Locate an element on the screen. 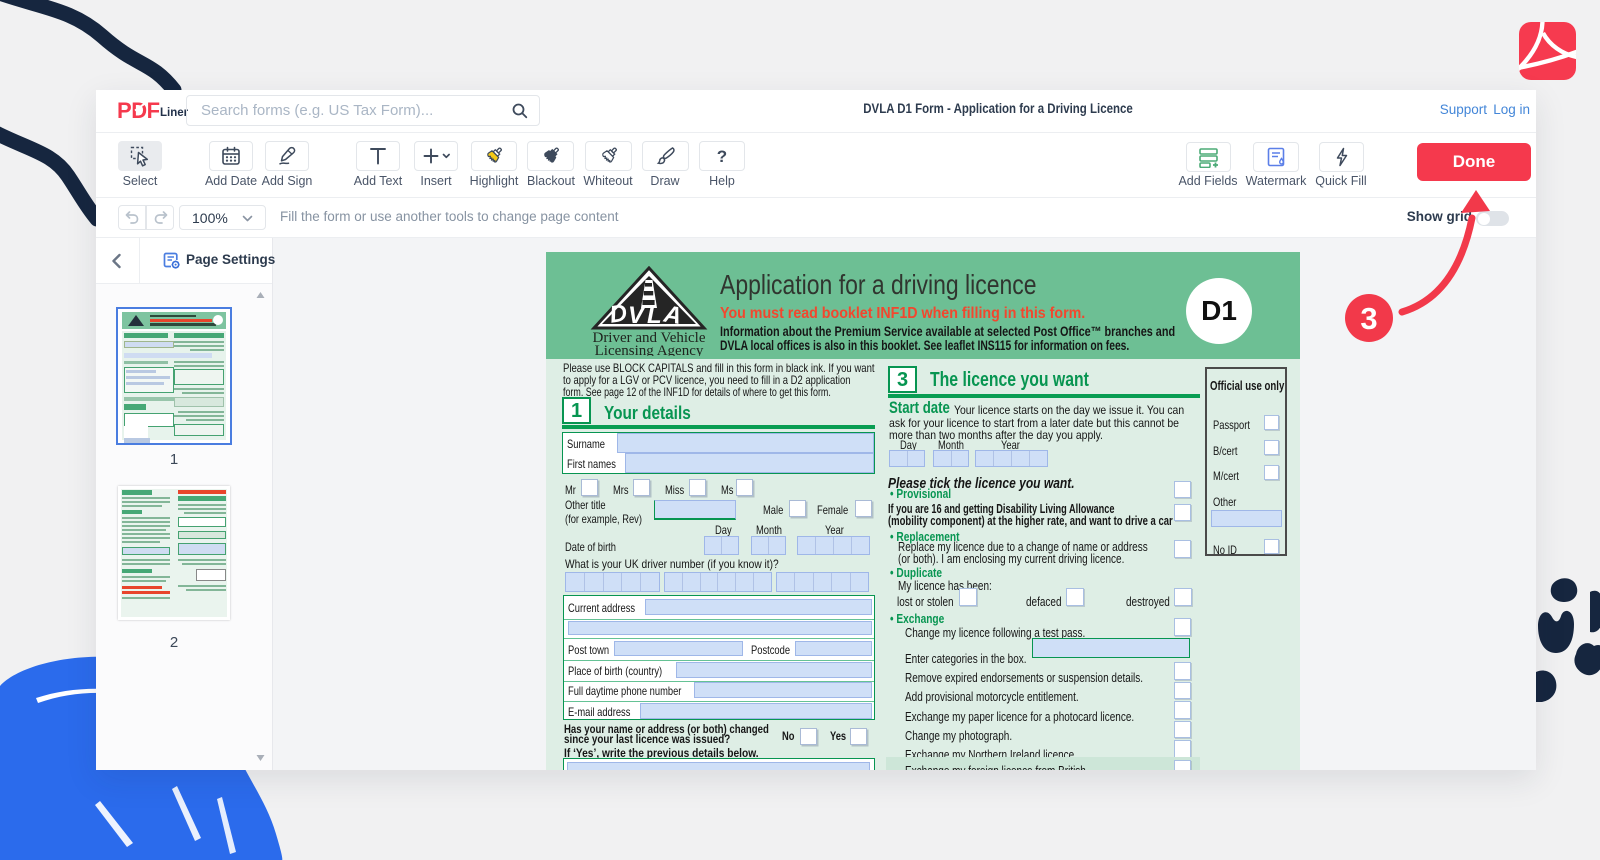  svg-text: L is located at coordinates (654, 315).